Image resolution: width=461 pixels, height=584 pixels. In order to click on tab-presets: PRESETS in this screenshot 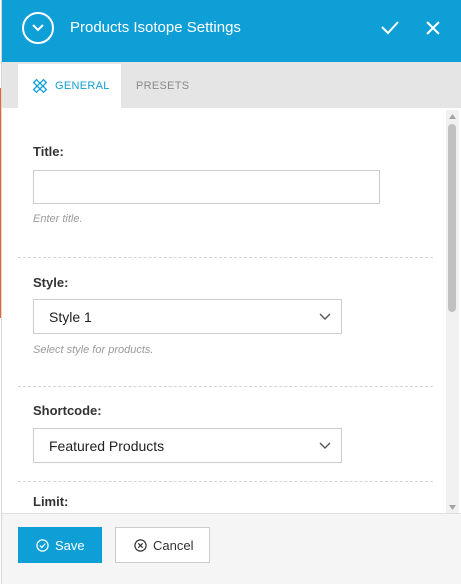, I will do `click(162, 86)`.